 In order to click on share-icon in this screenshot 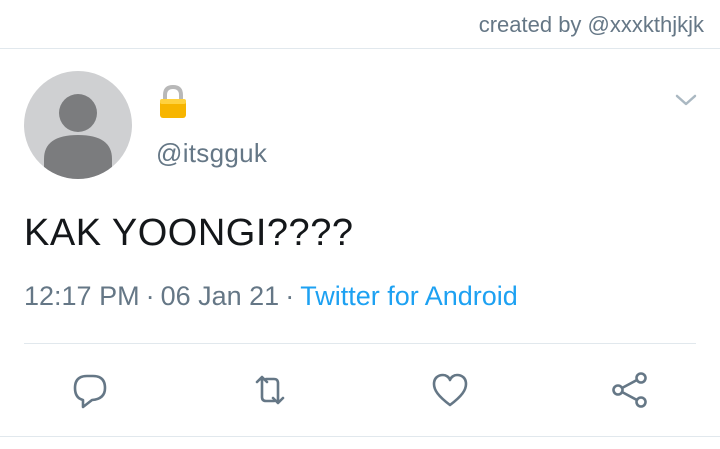, I will do `click(629, 390)`.